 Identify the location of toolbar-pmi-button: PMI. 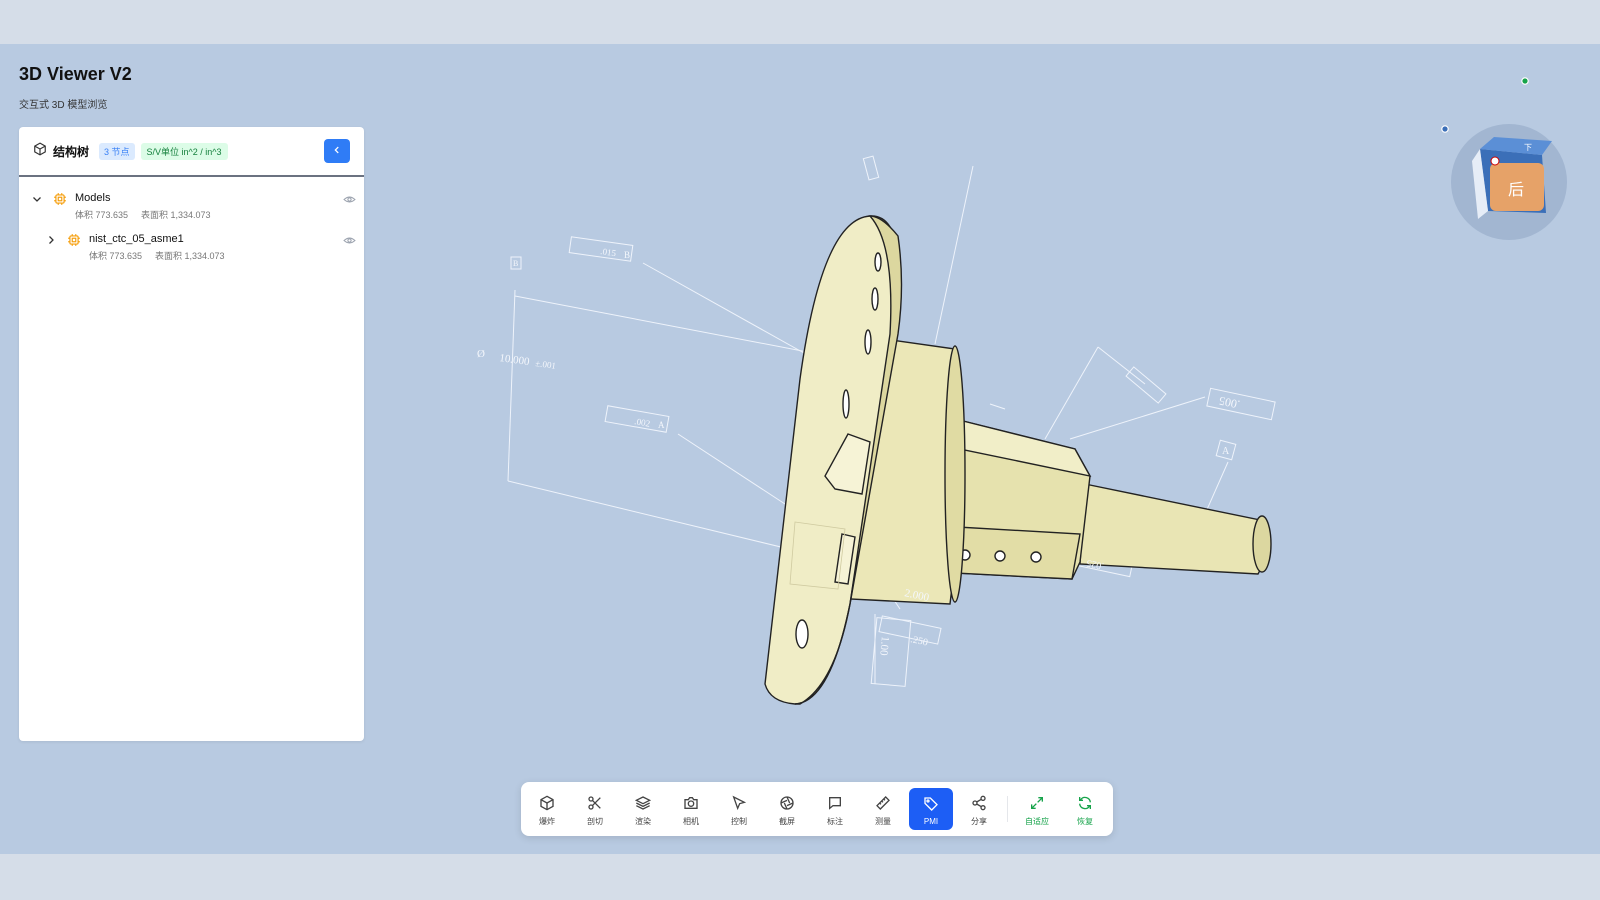
(931, 809).